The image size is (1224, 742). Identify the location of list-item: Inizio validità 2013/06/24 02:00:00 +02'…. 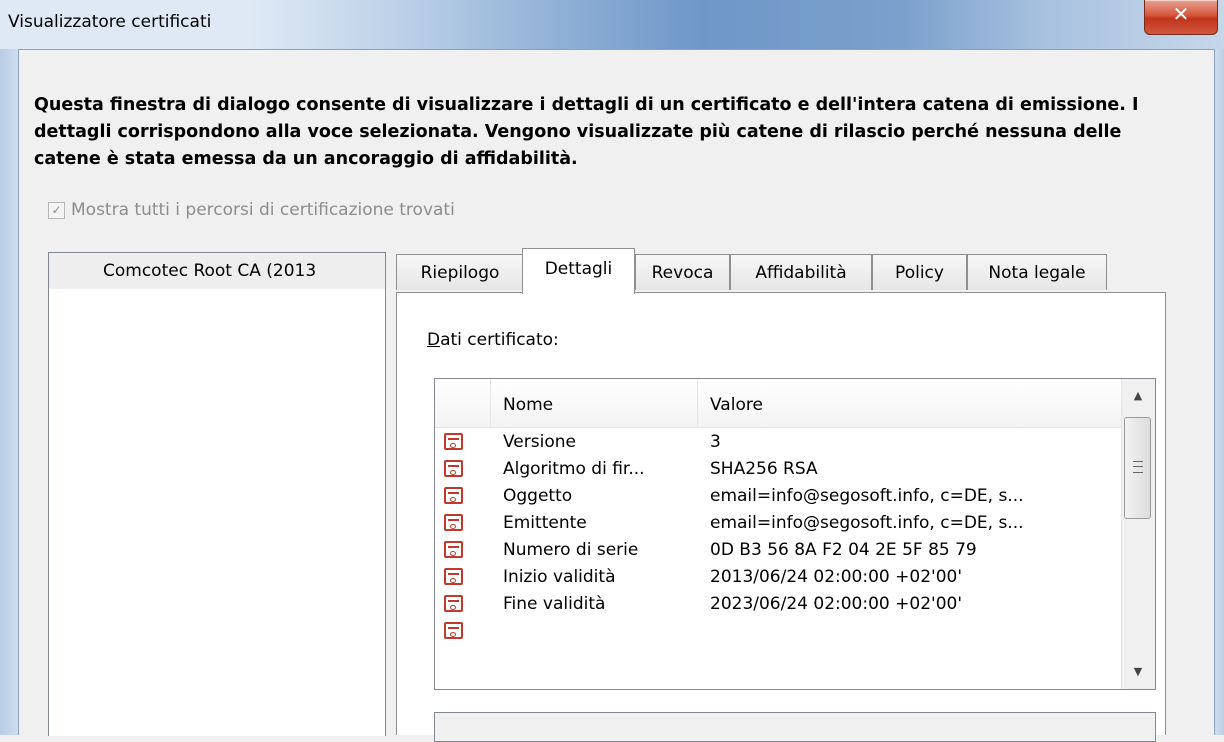
(778, 577).